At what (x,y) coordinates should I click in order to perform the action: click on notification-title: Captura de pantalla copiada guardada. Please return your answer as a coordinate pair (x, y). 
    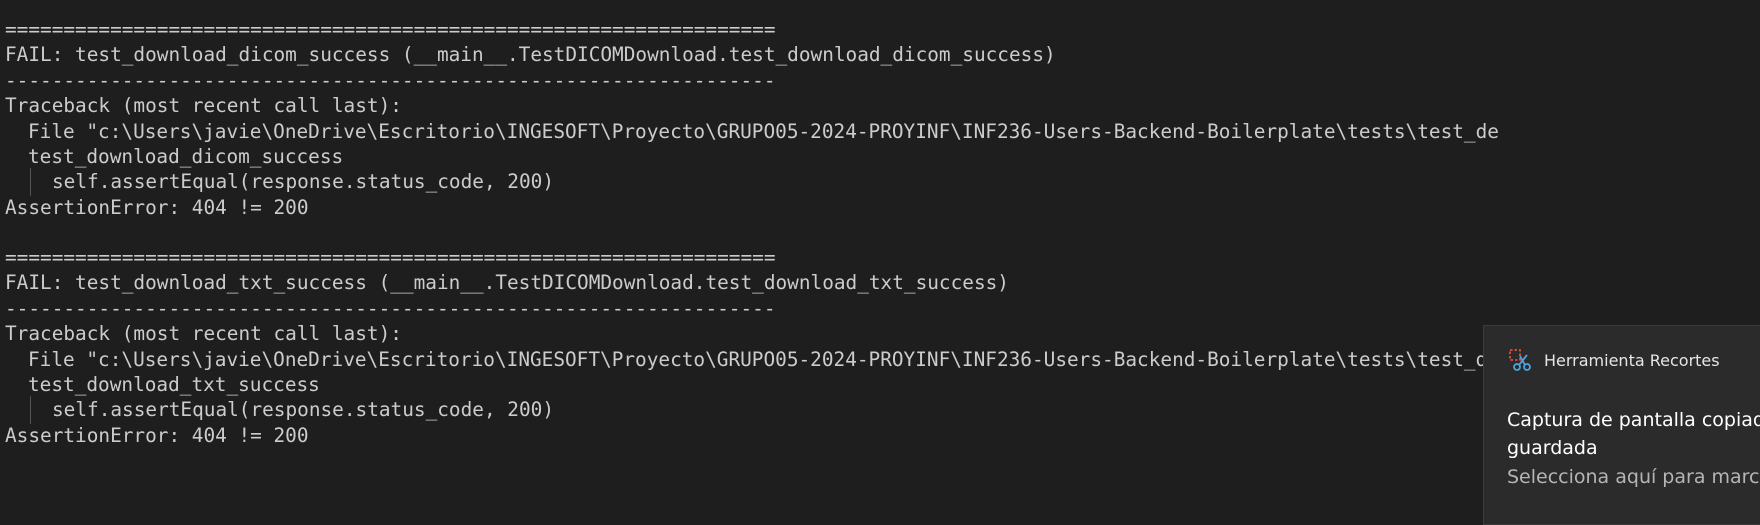
    Looking at the image, I should click on (1633, 434).